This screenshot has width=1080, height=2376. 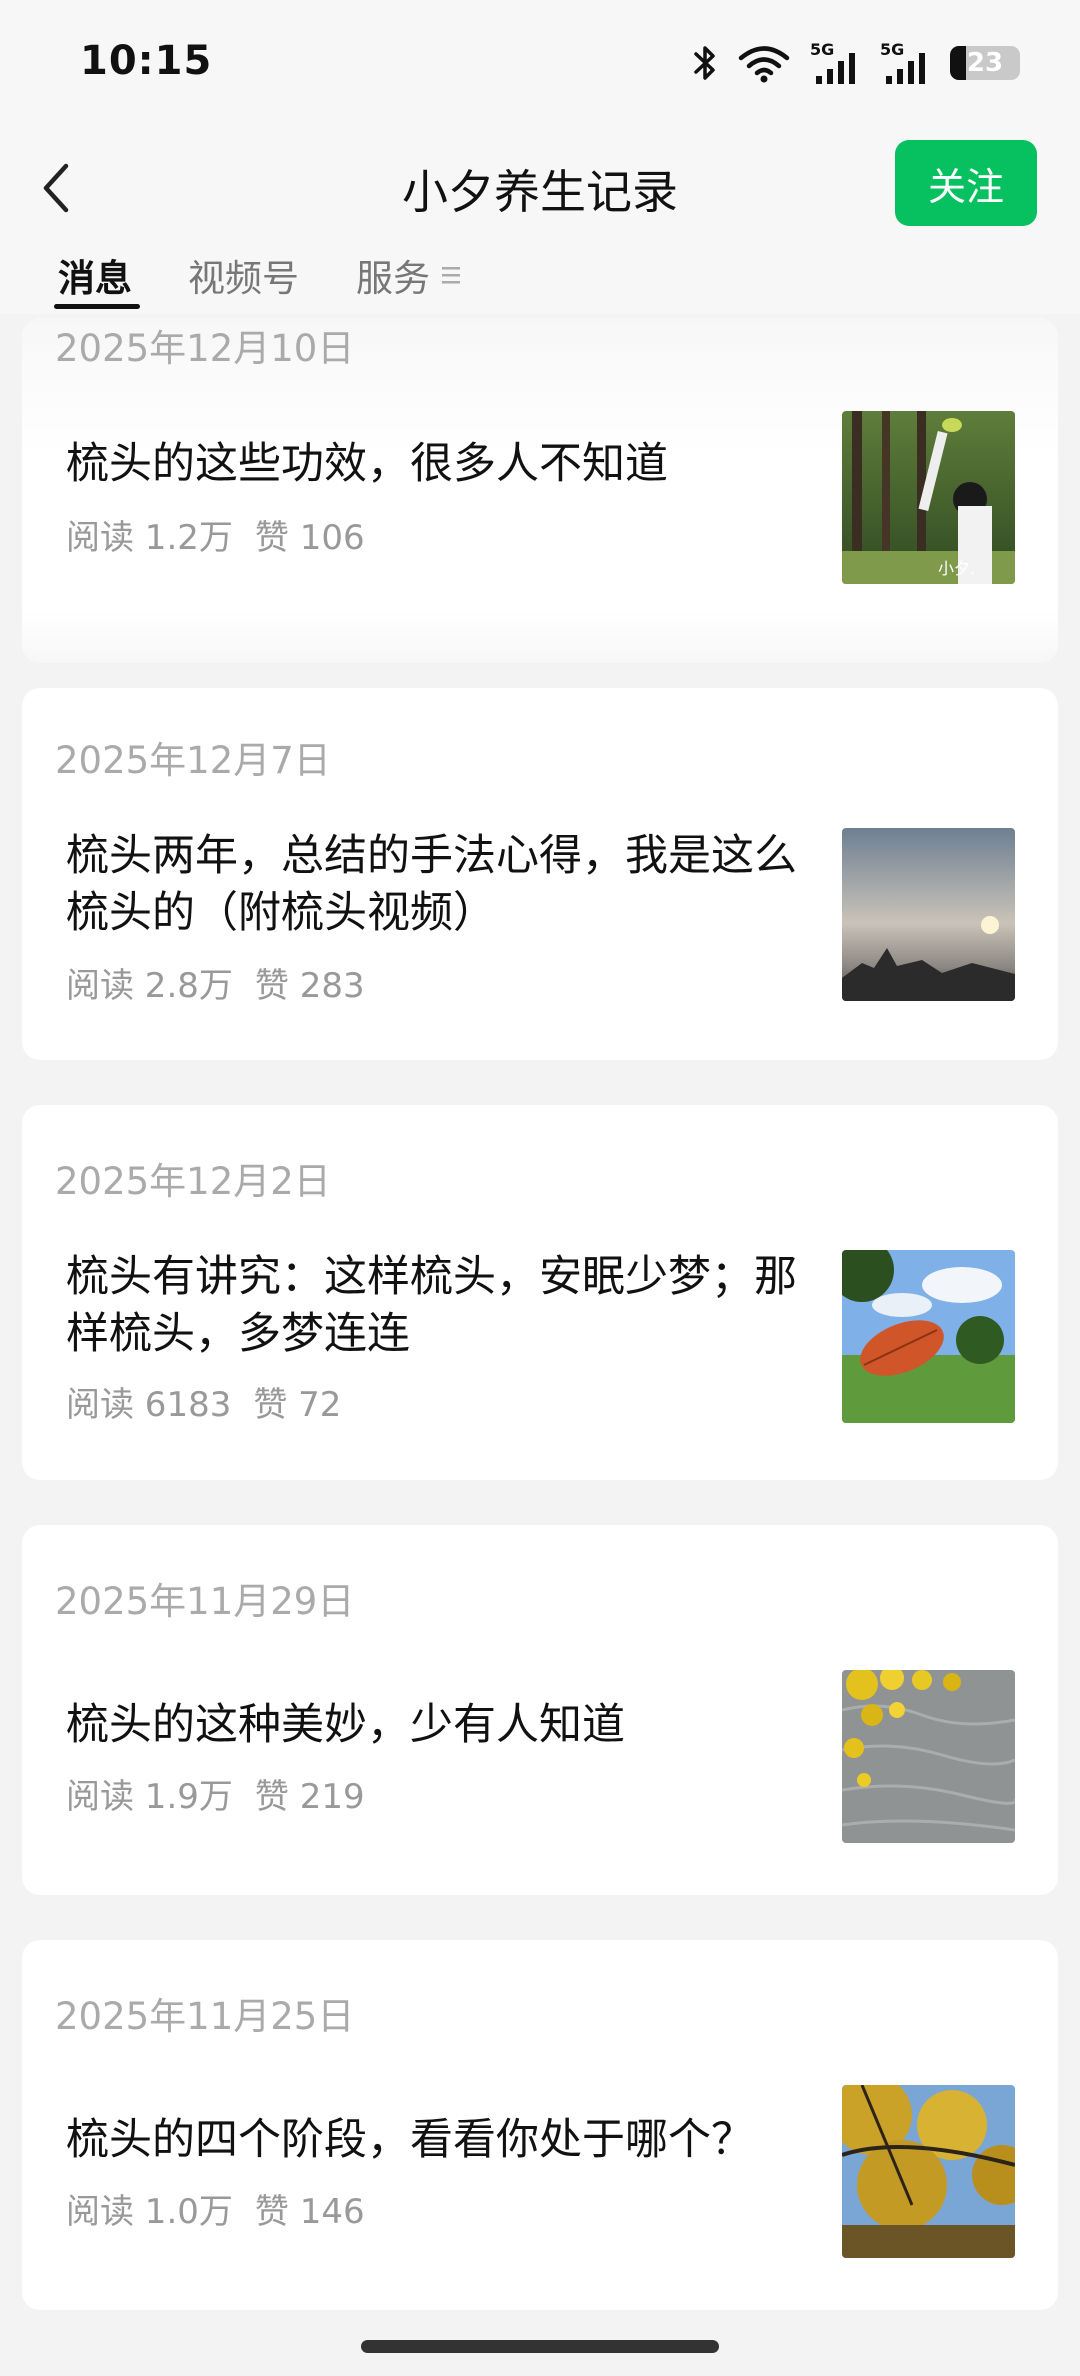 What do you see at coordinates (95, 275) in the screenshot?
I see `tab-messages: 消息` at bounding box center [95, 275].